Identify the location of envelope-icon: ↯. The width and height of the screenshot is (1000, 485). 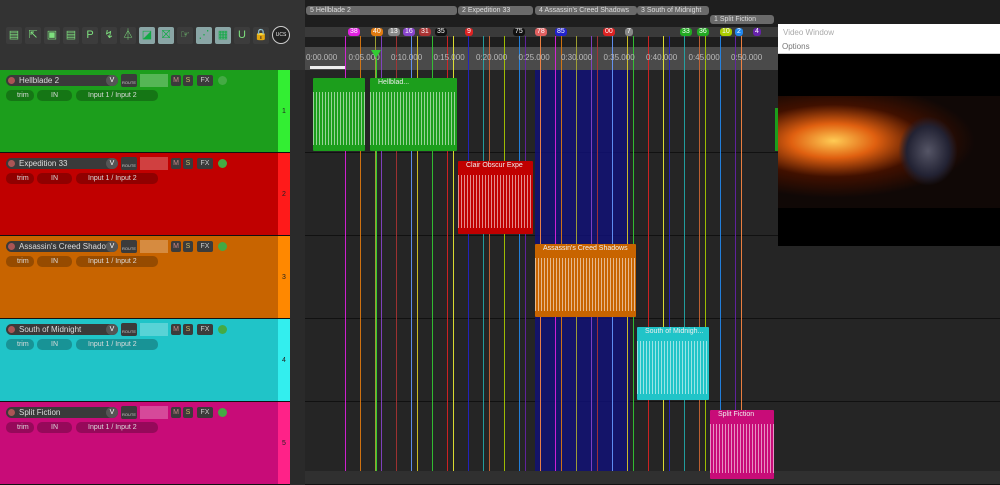
(109, 35).